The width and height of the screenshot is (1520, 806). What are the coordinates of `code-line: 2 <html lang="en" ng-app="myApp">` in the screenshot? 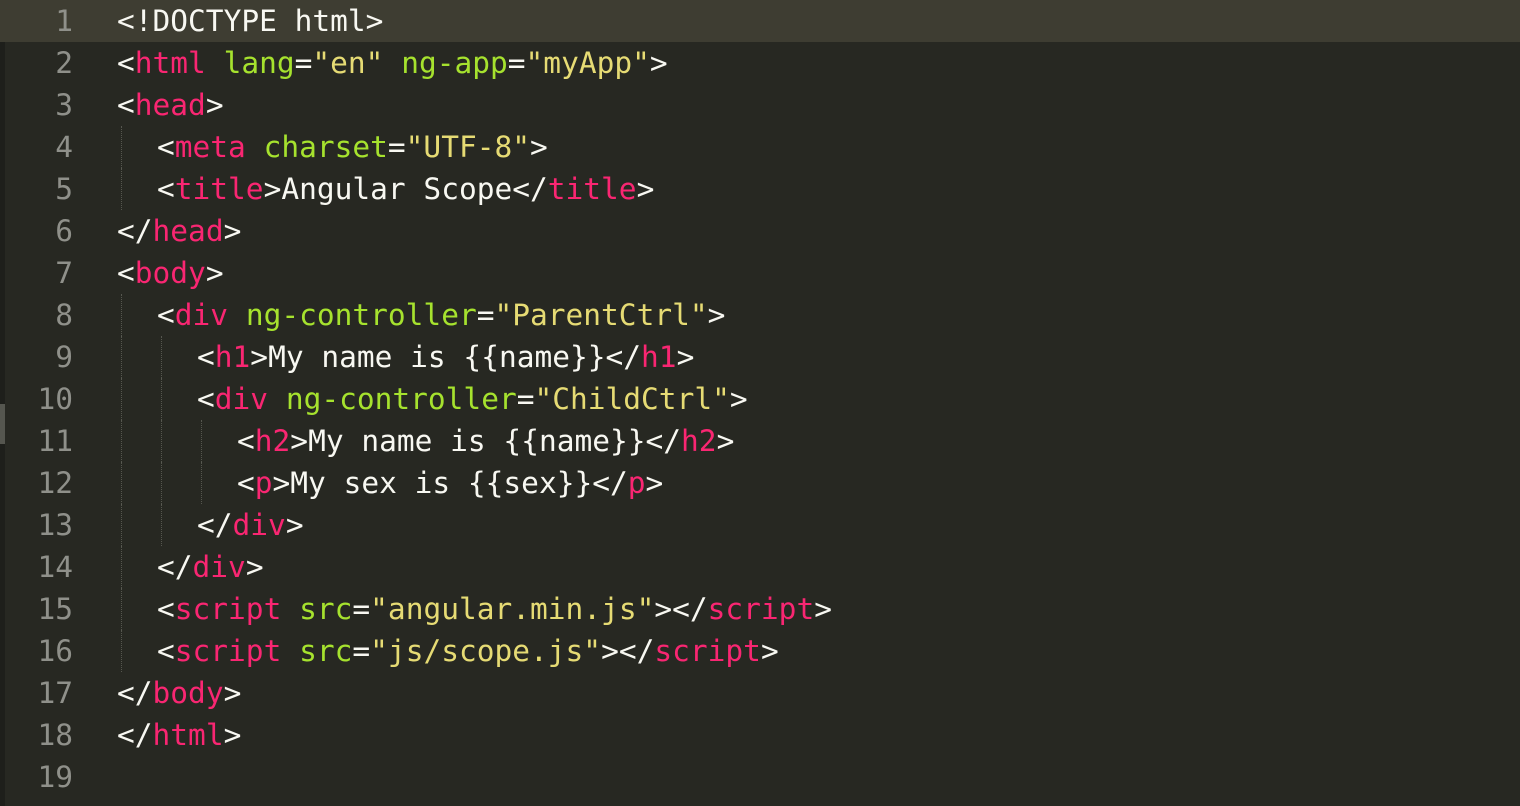 It's located at (760, 63).